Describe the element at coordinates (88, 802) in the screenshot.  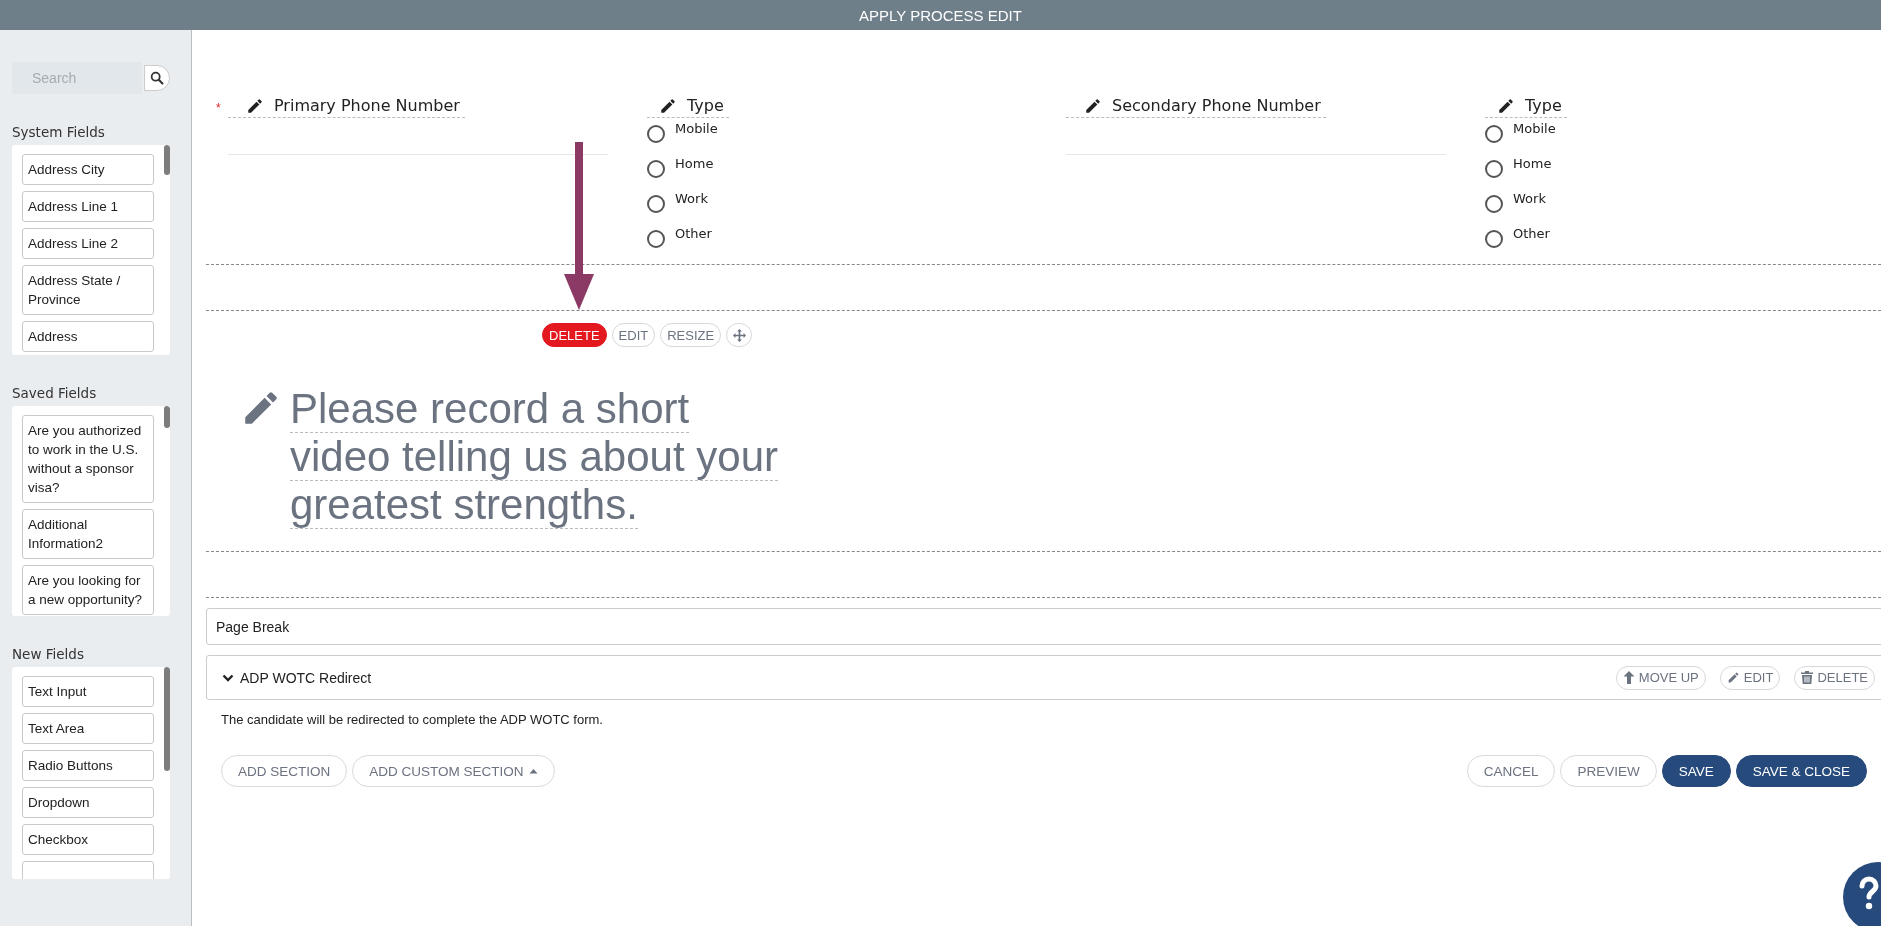
I see `field-item: Dropdown` at that location.